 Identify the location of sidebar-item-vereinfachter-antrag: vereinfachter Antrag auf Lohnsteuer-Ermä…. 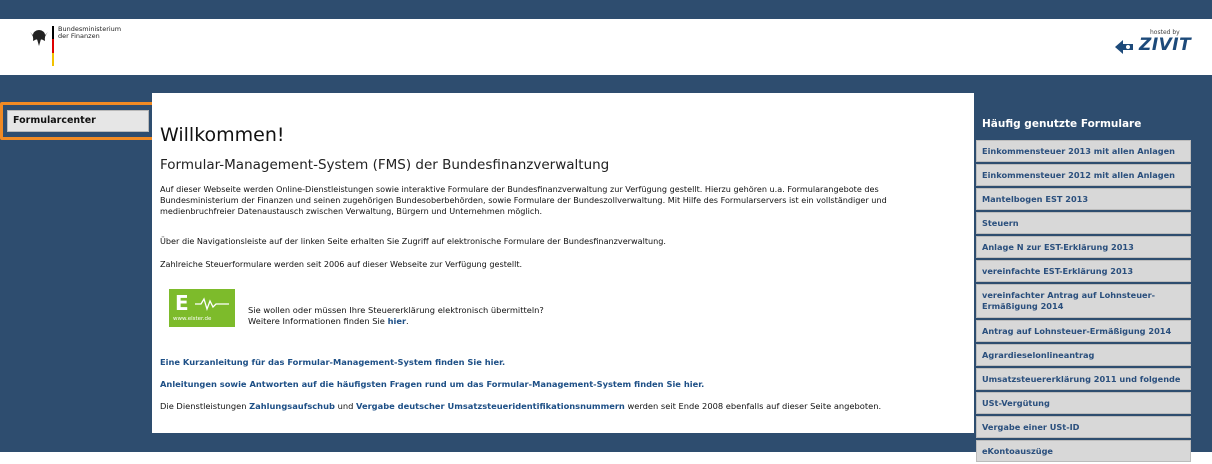
(1083, 301).